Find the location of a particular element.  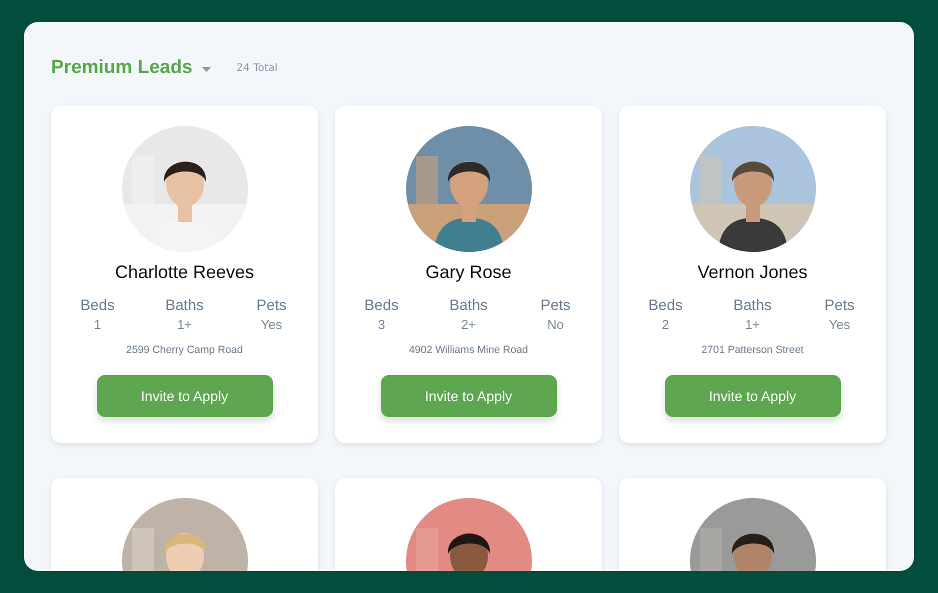

total-count: 24 Total is located at coordinates (257, 68).